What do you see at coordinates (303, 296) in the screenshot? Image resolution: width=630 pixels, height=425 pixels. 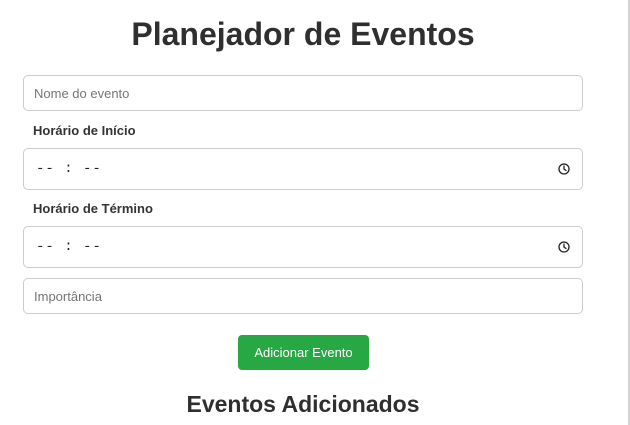 I see `importance-input` at bounding box center [303, 296].